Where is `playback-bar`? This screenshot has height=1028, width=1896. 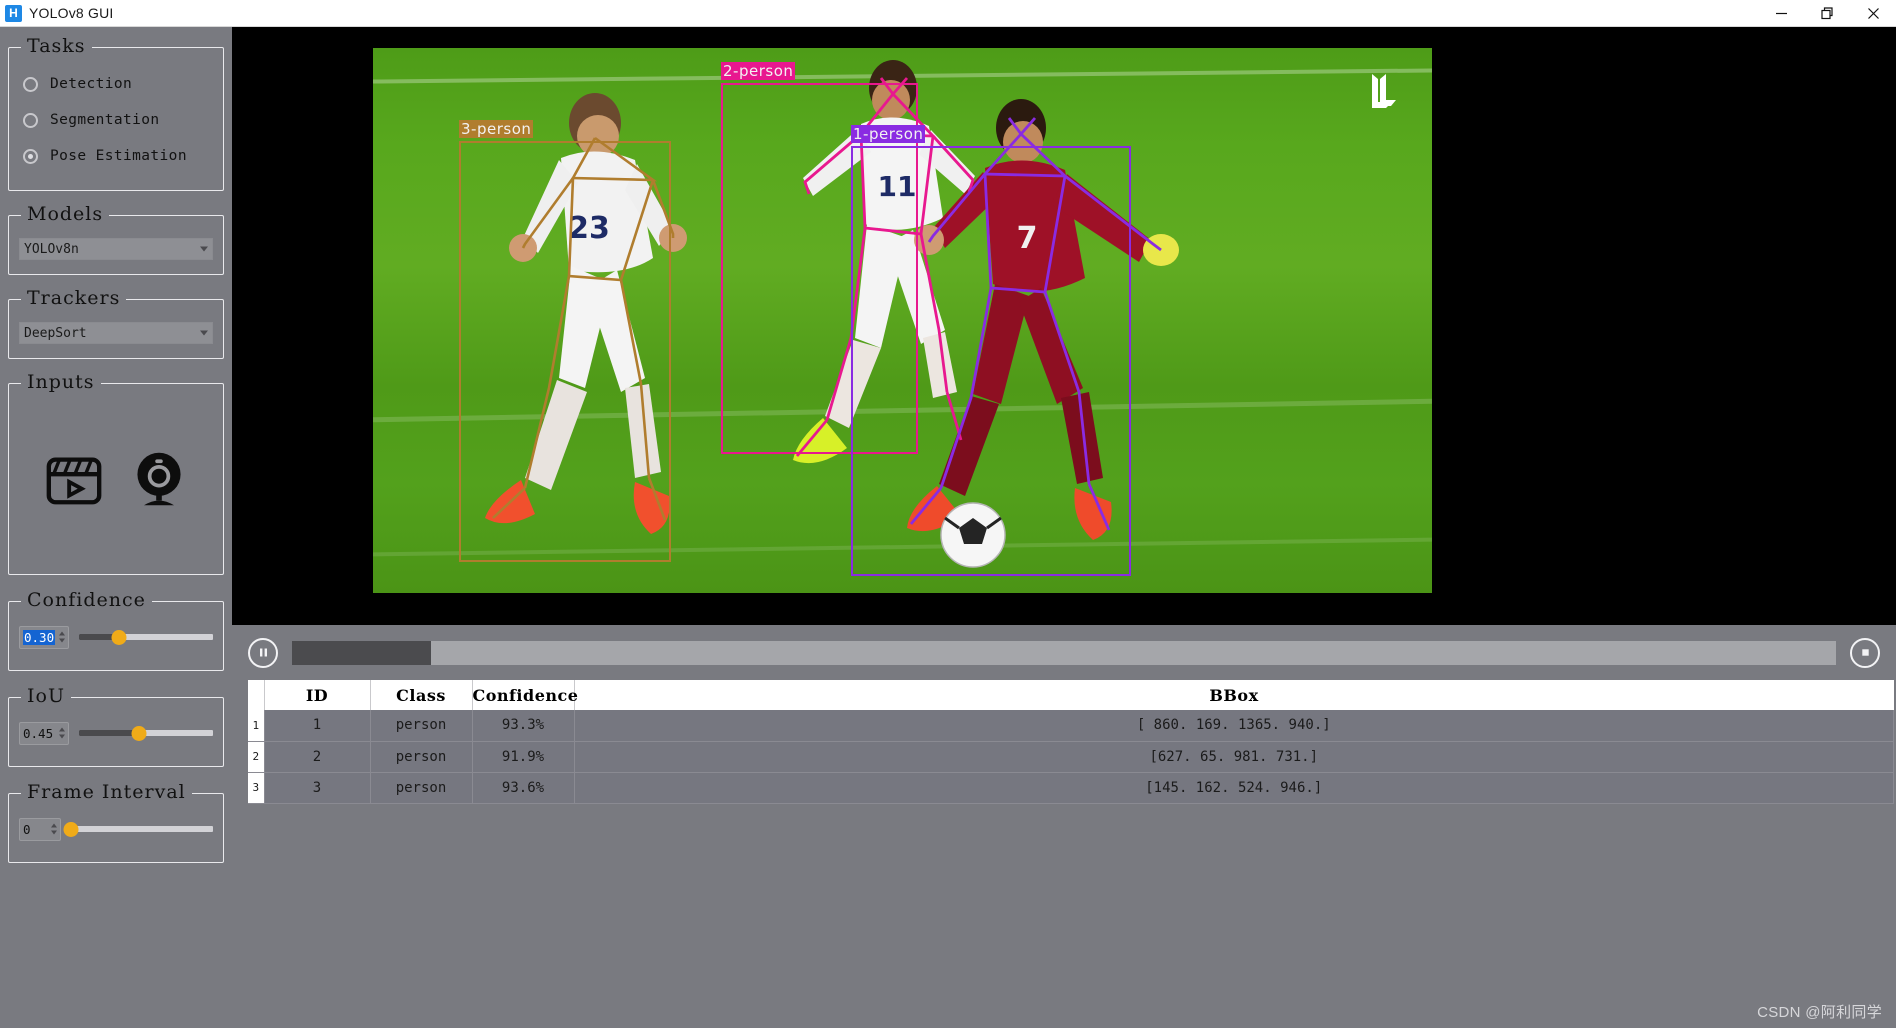 playback-bar is located at coordinates (1064, 652).